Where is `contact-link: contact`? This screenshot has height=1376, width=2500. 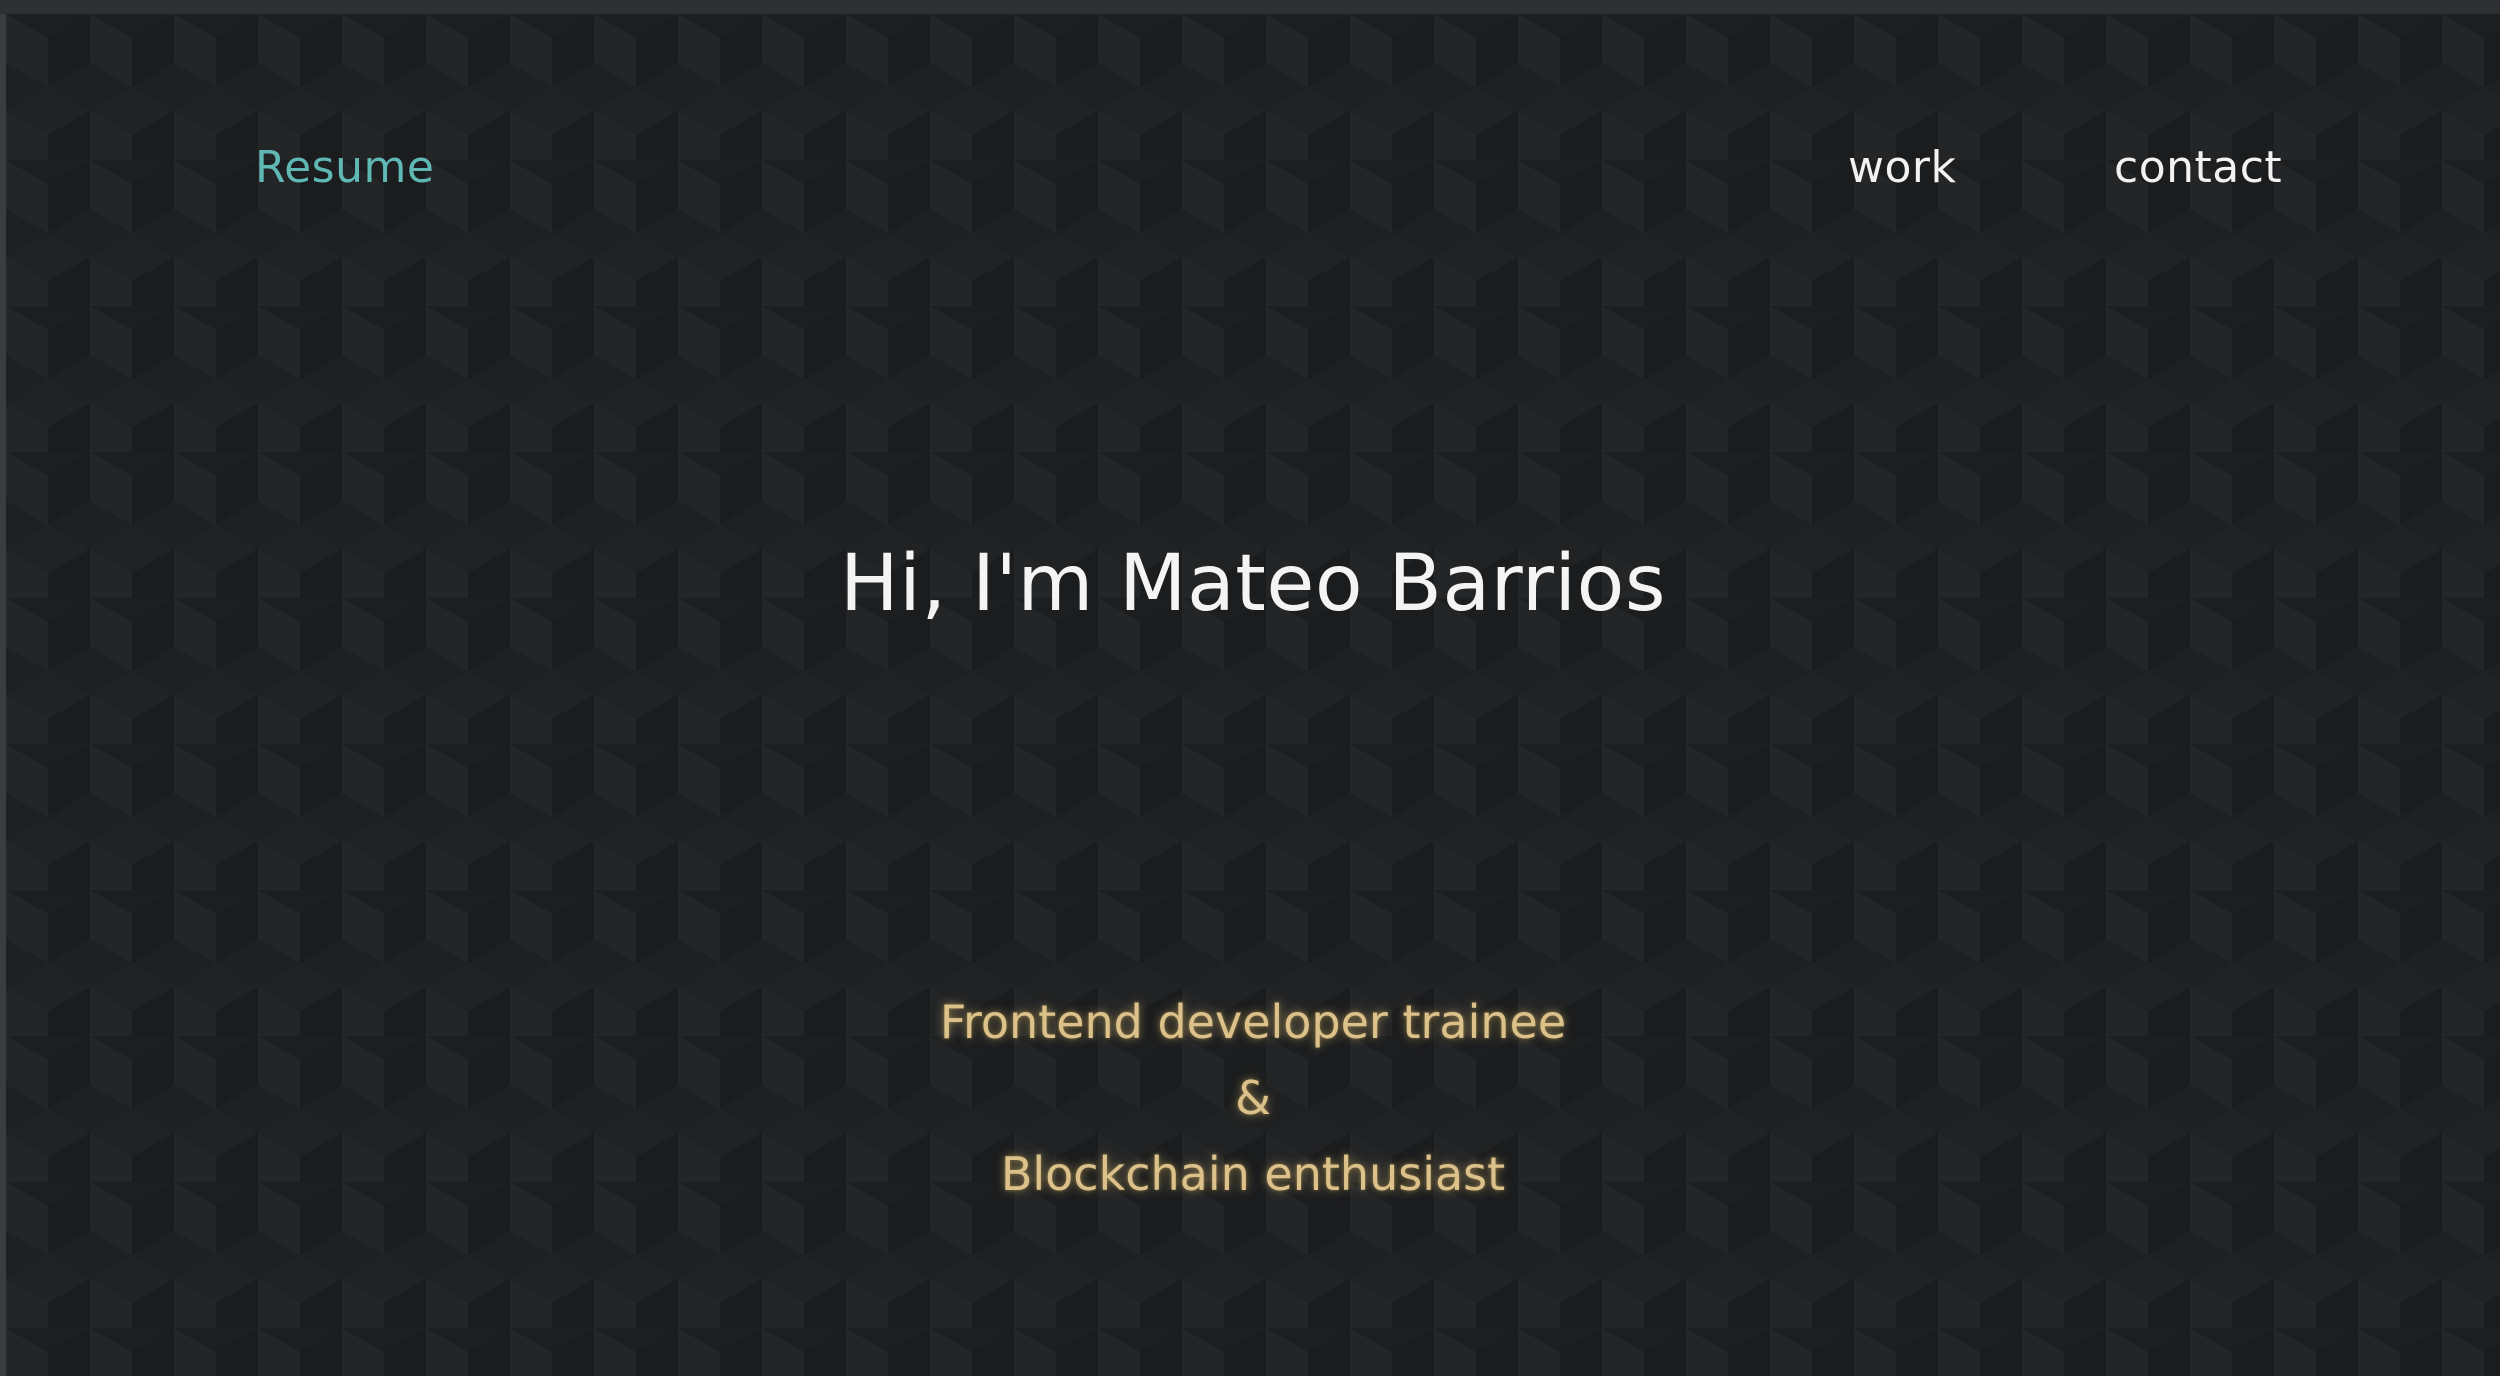
contact-link: contact is located at coordinates (2198, 168).